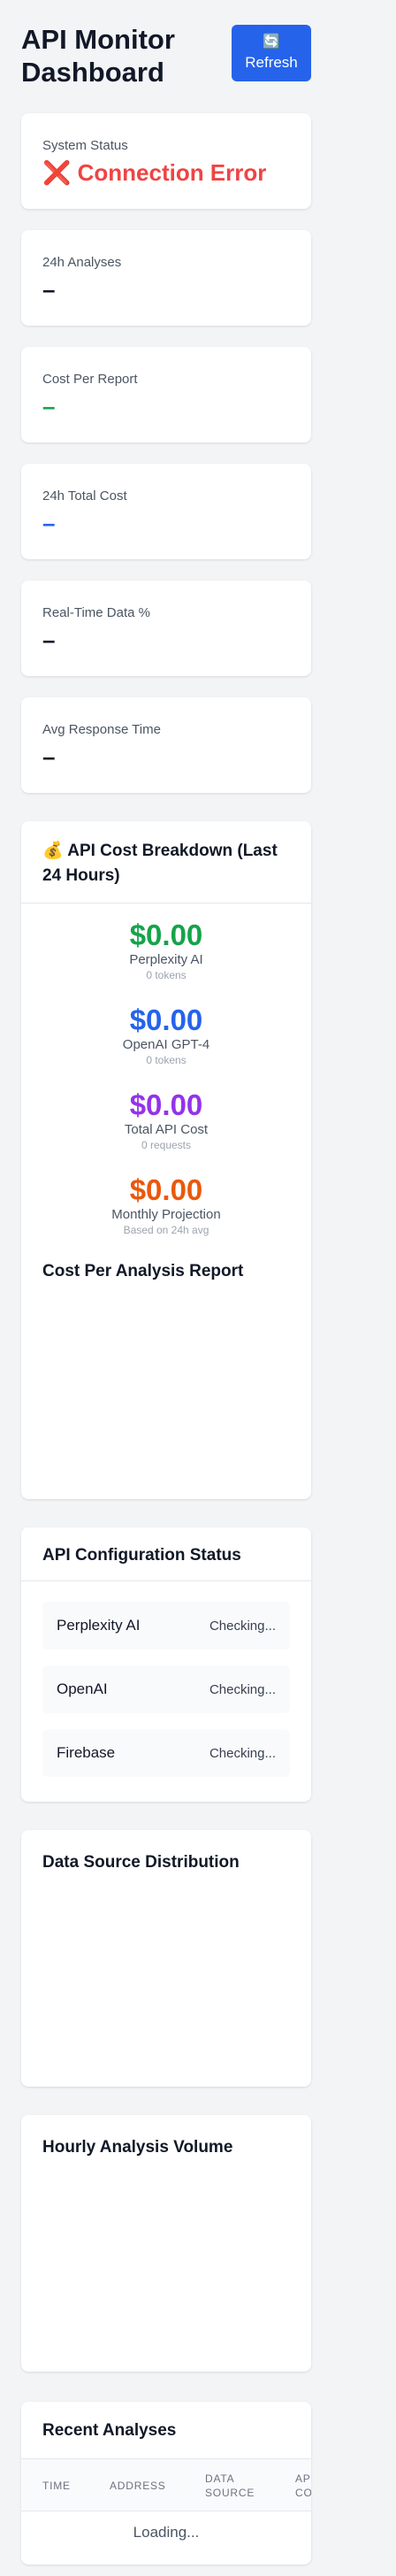  Describe the element at coordinates (166, 1382) in the screenshot. I see `cost-report-chart-area` at that location.